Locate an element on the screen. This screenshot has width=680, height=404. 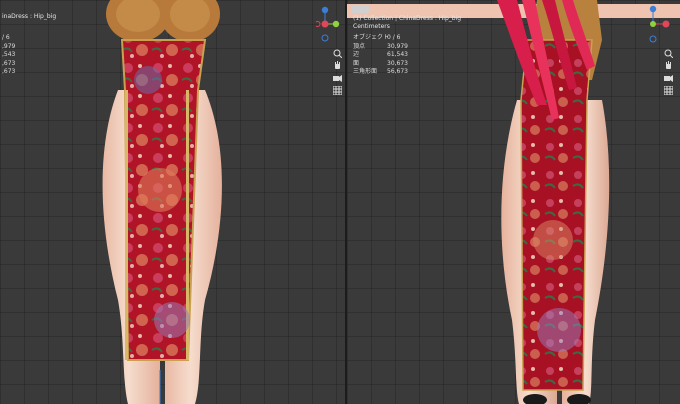
viewport-header: inaDress : Hip_big is located at coordinates (29, 16).